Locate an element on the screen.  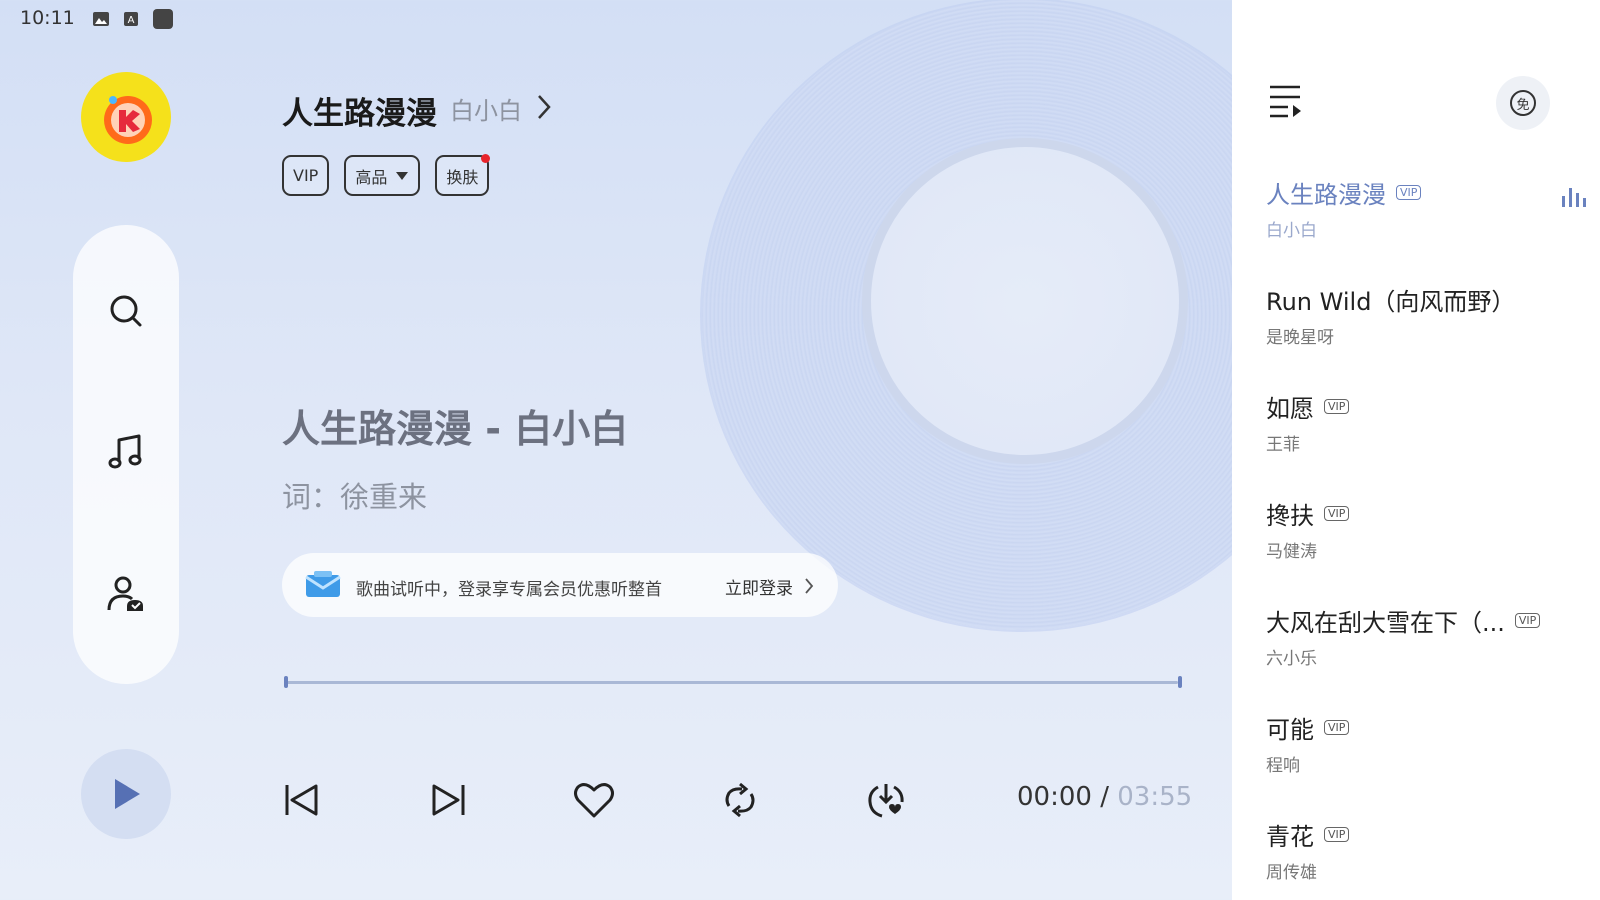
music-note-icon is located at coordinates (125, 451).